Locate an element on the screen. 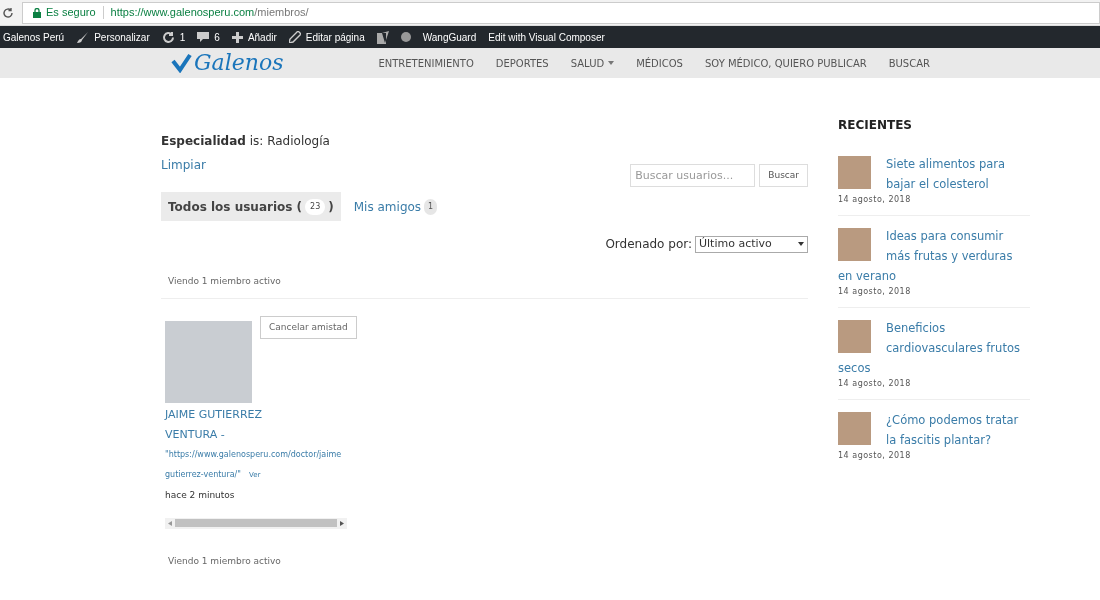  address-bar: Es seguro https://www.galenosperu.com/miembros/ is located at coordinates (561, 12).